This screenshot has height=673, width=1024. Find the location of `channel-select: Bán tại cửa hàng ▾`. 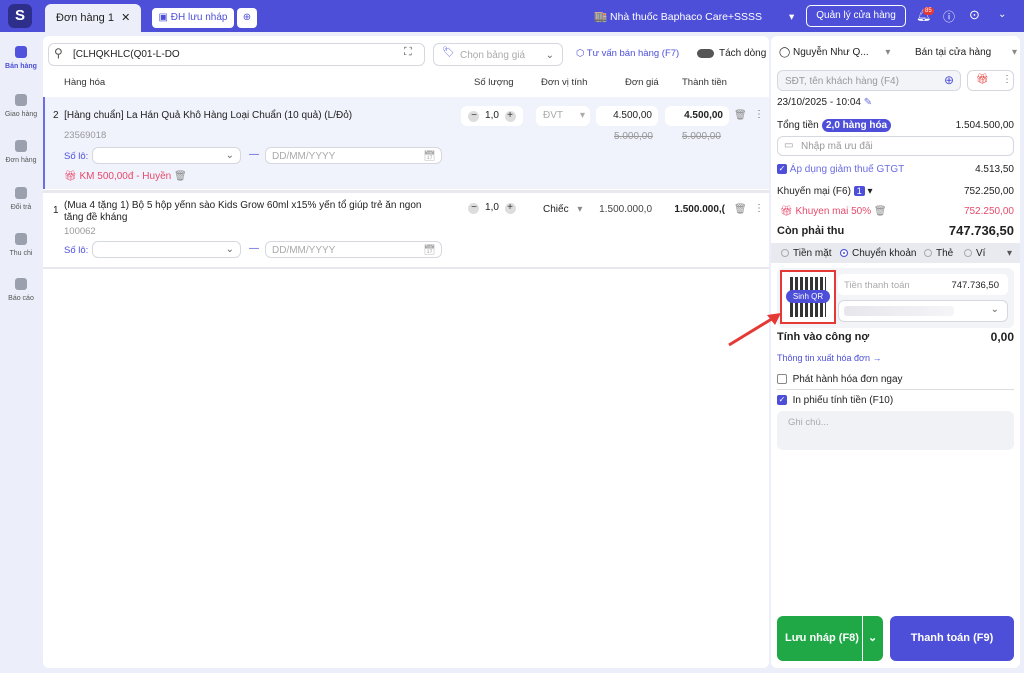

channel-select: Bán tại cửa hàng ▾ is located at coordinates (966, 52).